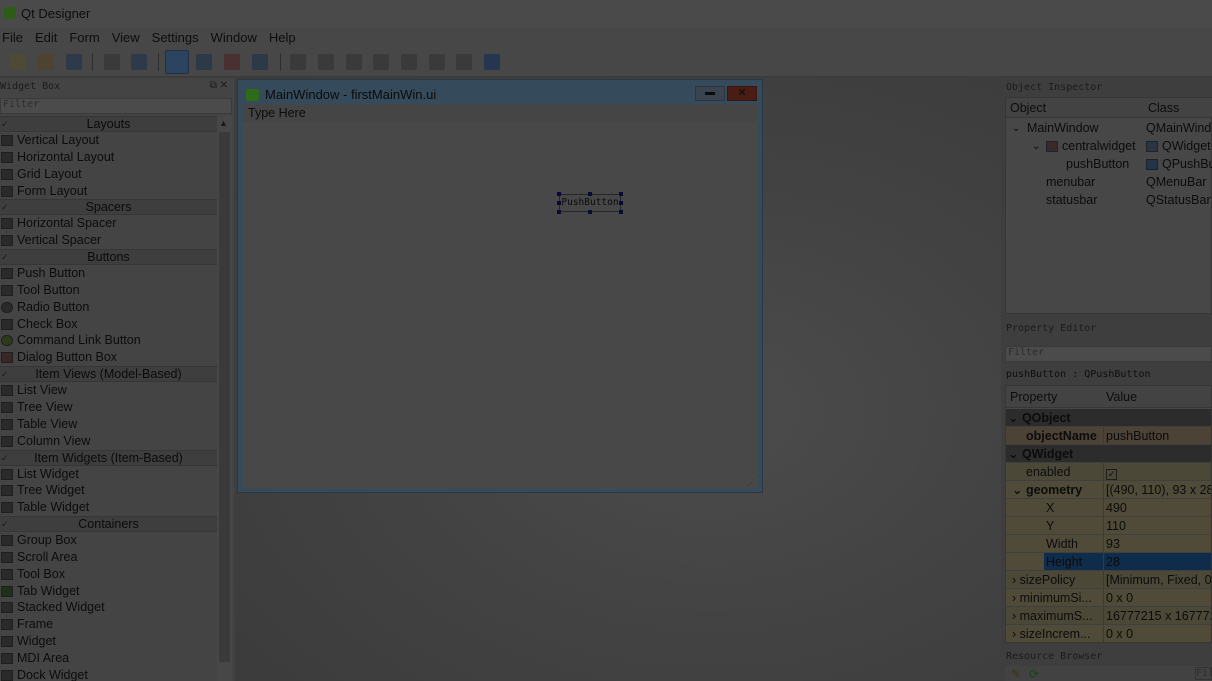 The image size is (1212, 681). What do you see at coordinates (232, 62) in the screenshot?
I see `edit-buddies-icon` at bounding box center [232, 62].